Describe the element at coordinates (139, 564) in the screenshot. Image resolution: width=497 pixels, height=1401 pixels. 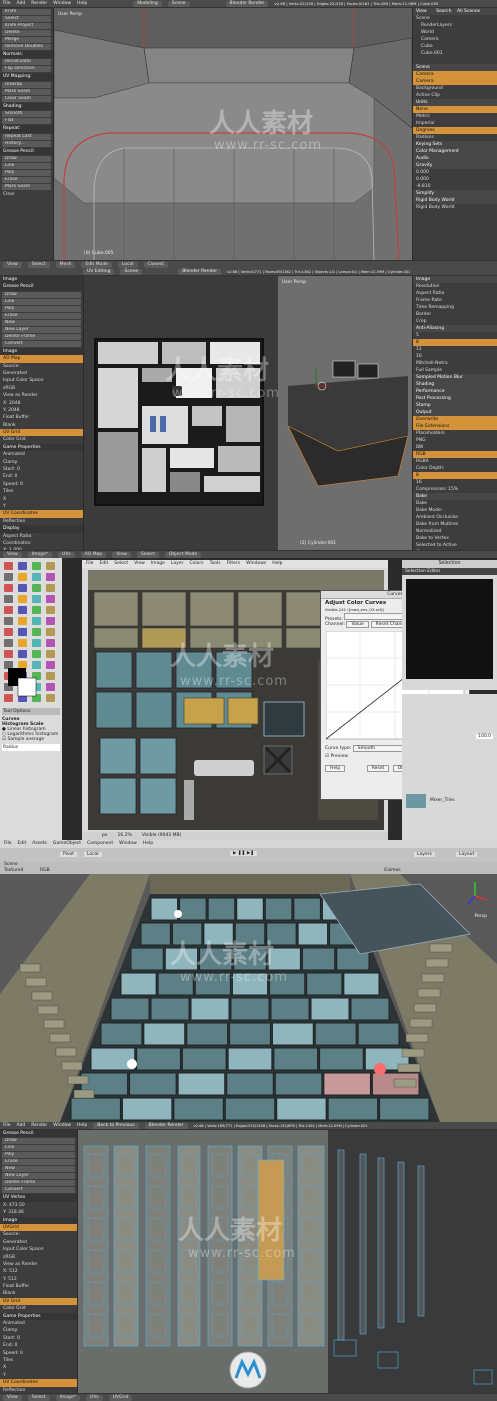
I see `gimp-menu-view: View` at that location.